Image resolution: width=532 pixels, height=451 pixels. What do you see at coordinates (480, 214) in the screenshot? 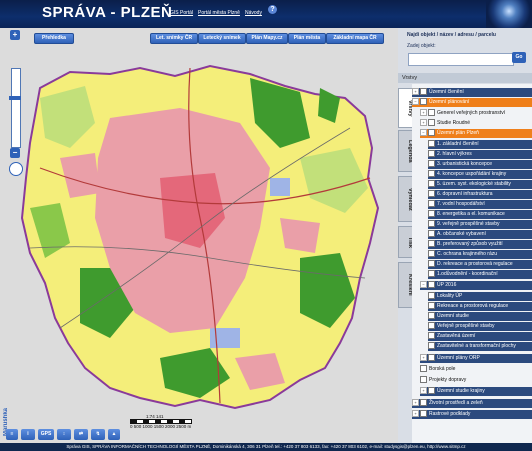
I see `tree-item: 8. energetika a el. komunikace` at bounding box center [480, 214].